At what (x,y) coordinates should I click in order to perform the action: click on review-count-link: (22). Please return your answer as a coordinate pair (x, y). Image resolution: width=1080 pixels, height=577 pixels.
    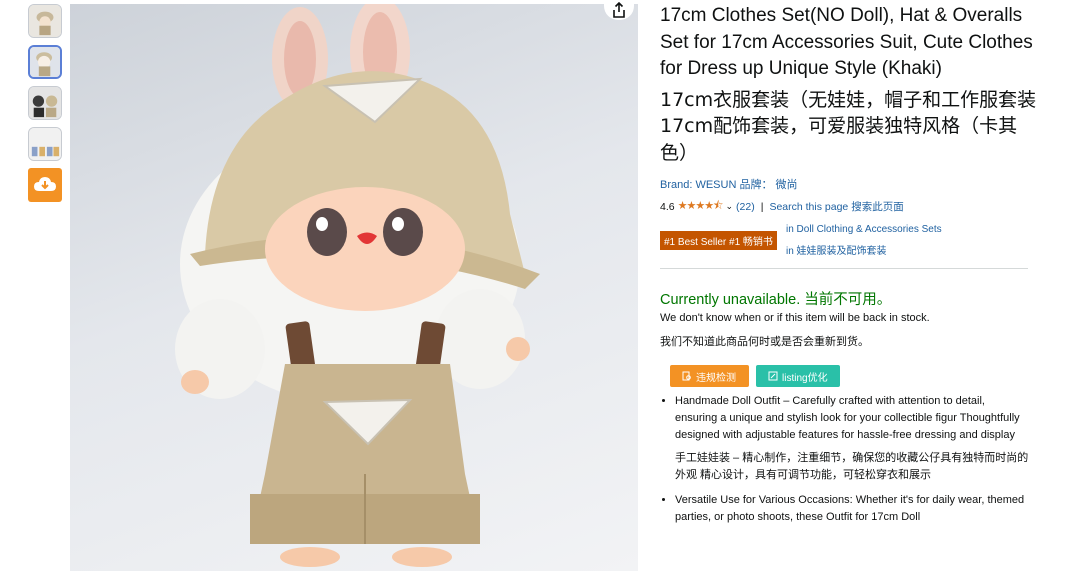
    Looking at the image, I should click on (745, 207).